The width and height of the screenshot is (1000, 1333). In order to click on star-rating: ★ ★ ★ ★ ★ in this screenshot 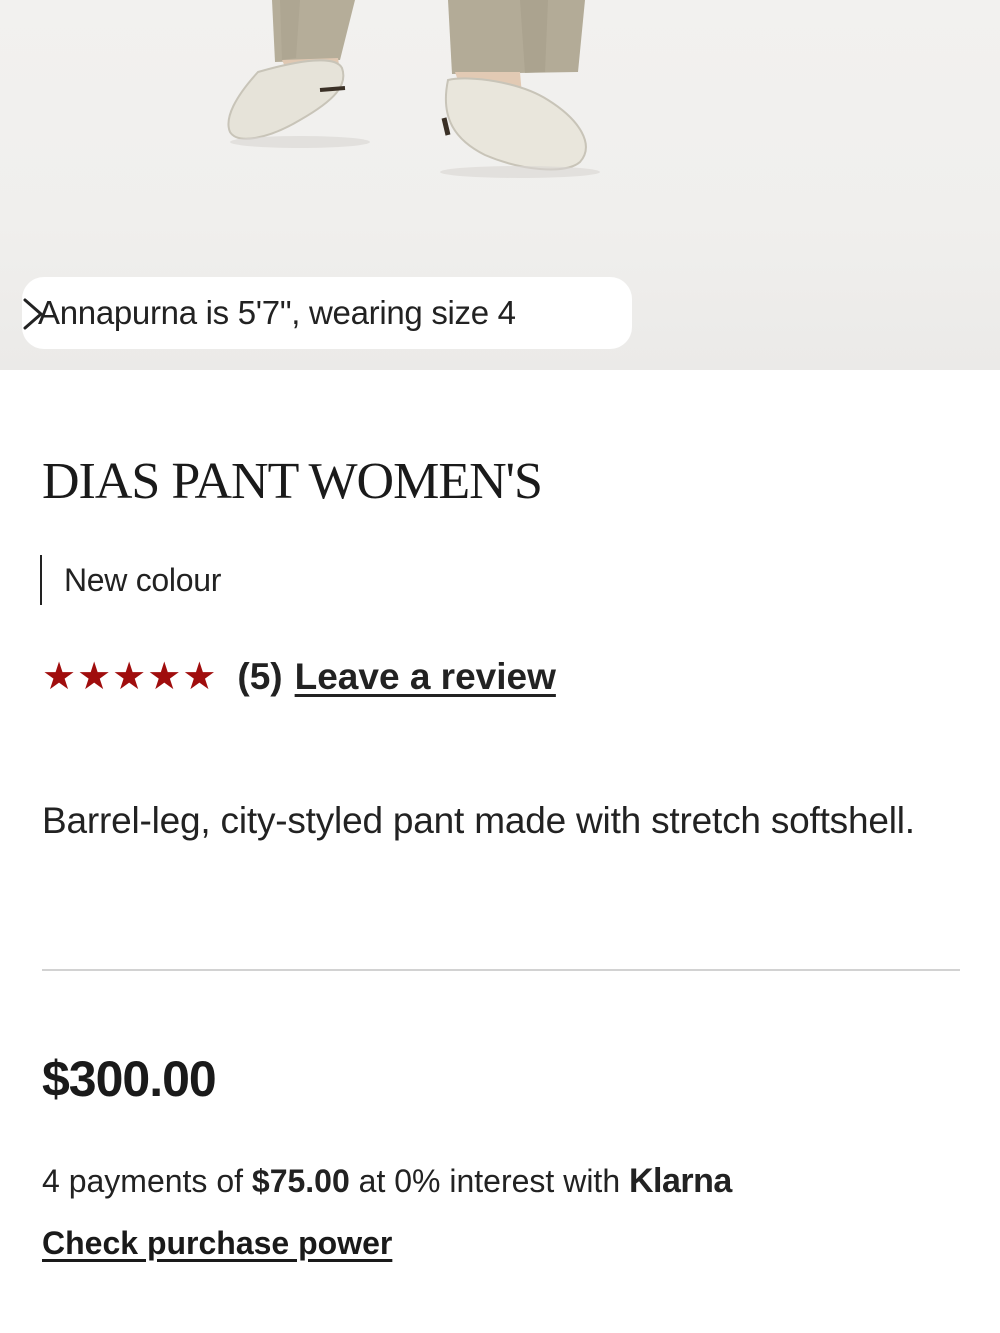, I will do `click(129, 677)`.